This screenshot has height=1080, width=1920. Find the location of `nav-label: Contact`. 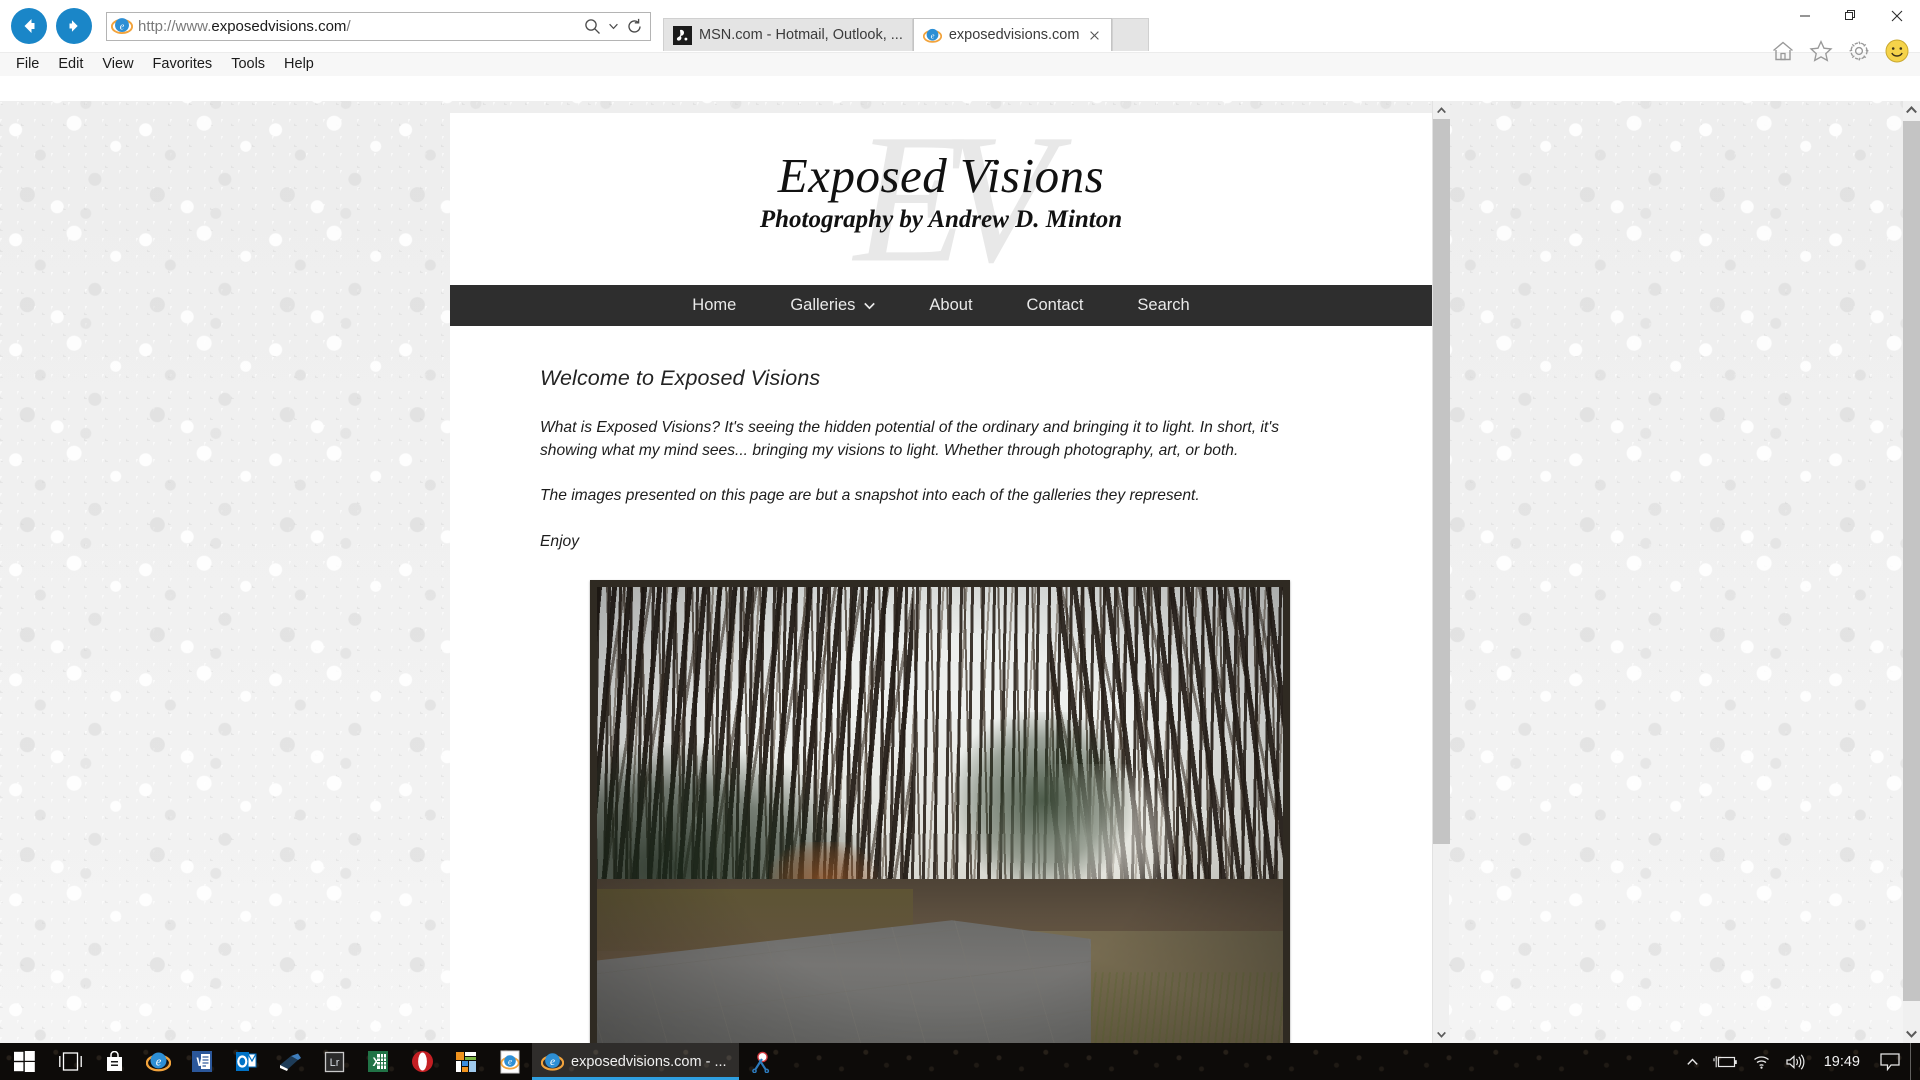

nav-label: Contact is located at coordinates (1055, 305).